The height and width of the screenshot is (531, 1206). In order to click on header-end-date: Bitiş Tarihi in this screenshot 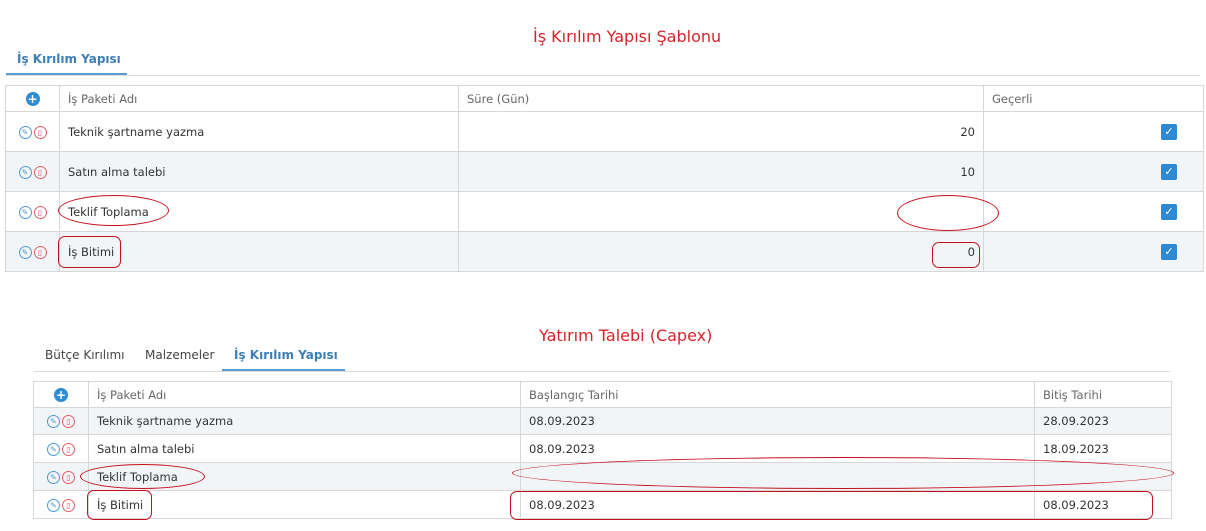, I will do `click(1103, 394)`.